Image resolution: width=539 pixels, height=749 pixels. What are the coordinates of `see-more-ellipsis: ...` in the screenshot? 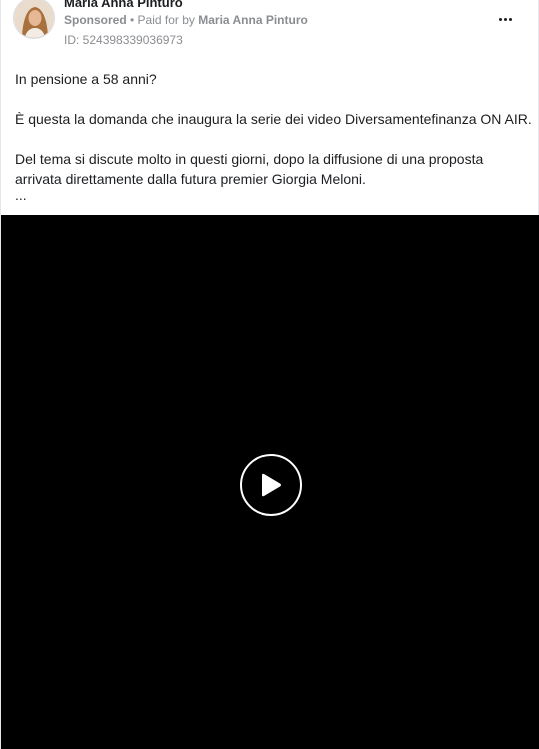 It's located at (272, 195).